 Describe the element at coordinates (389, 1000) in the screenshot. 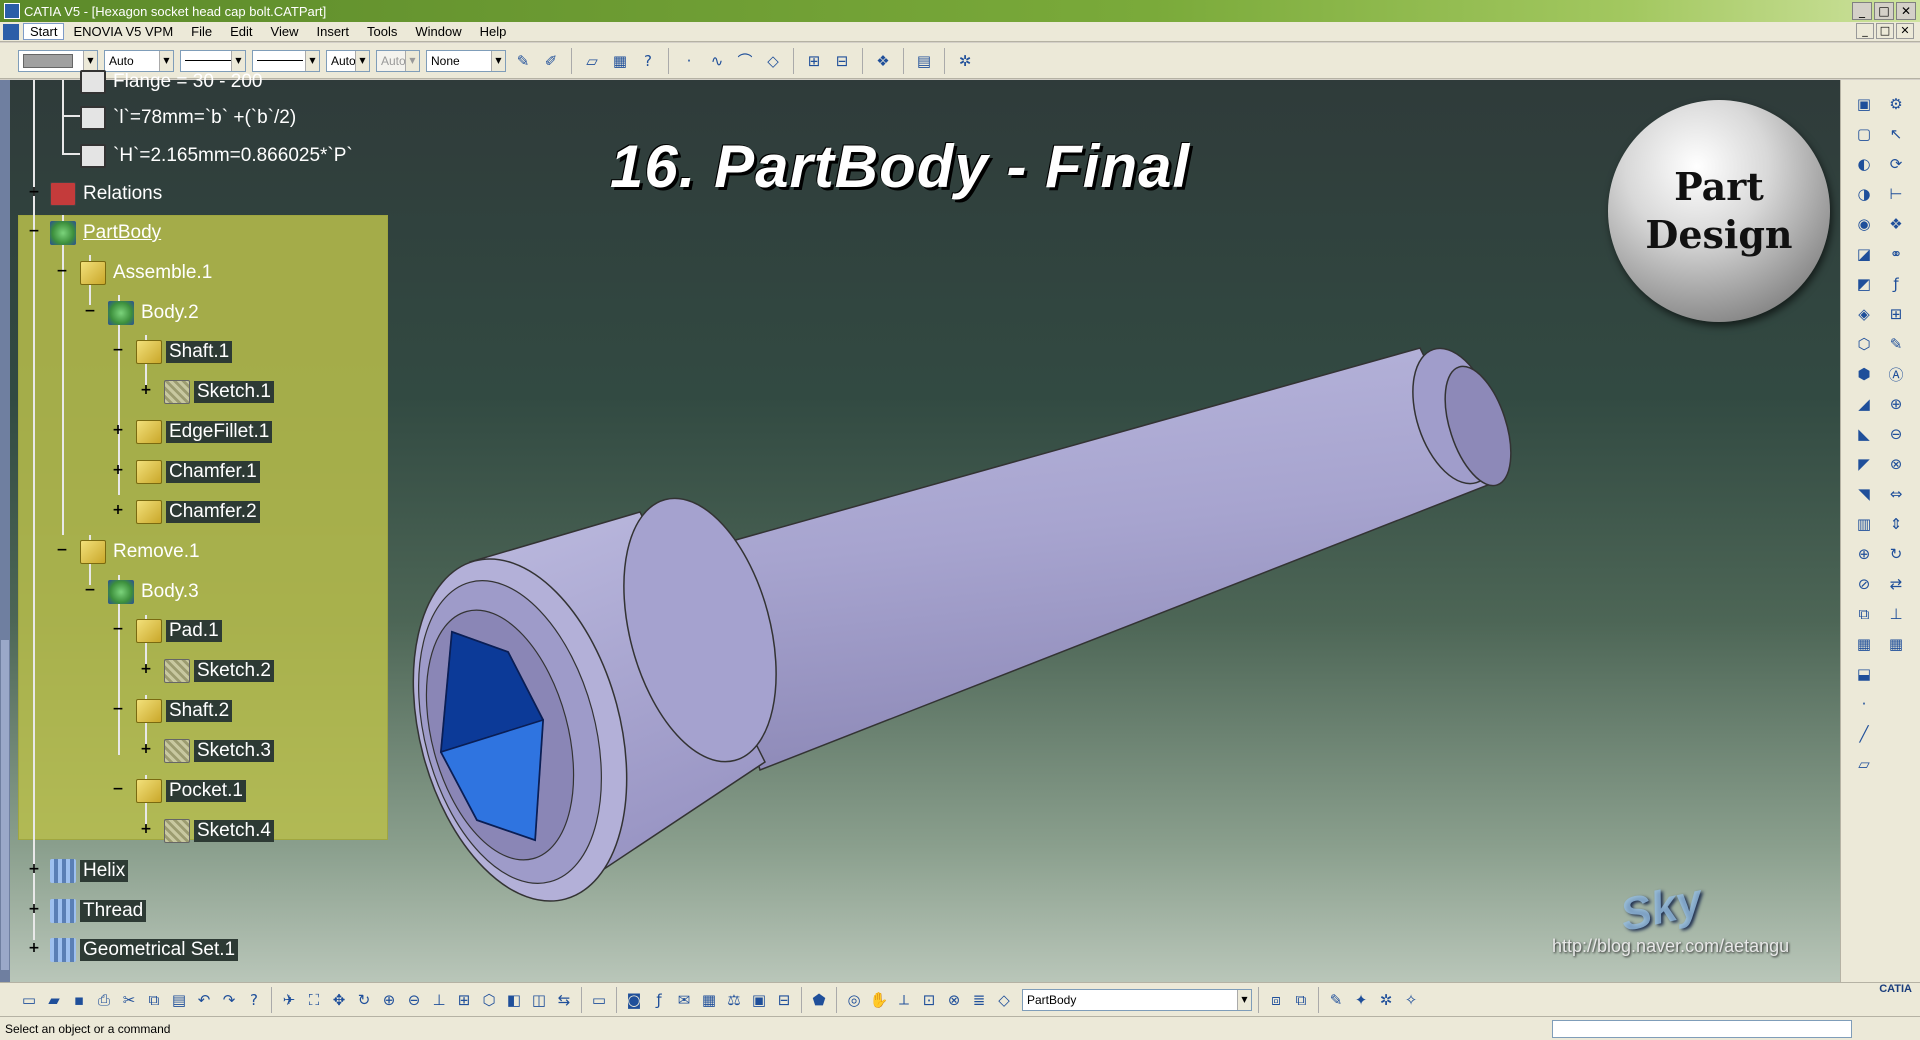

I see `zoom-in-icon: ⊕` at that location.